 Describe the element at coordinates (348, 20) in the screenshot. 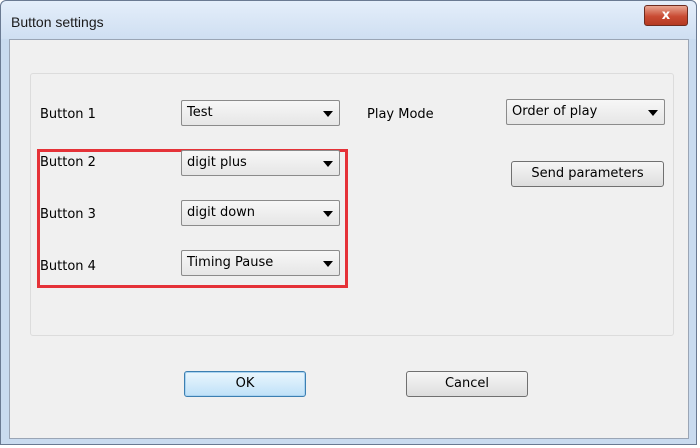

I see `title-bar: Button settings x` at that location.